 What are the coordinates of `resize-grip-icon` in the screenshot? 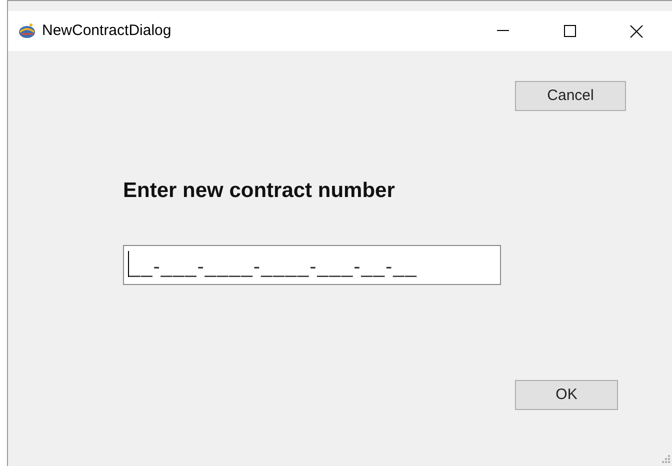 It's located at (666, 459).